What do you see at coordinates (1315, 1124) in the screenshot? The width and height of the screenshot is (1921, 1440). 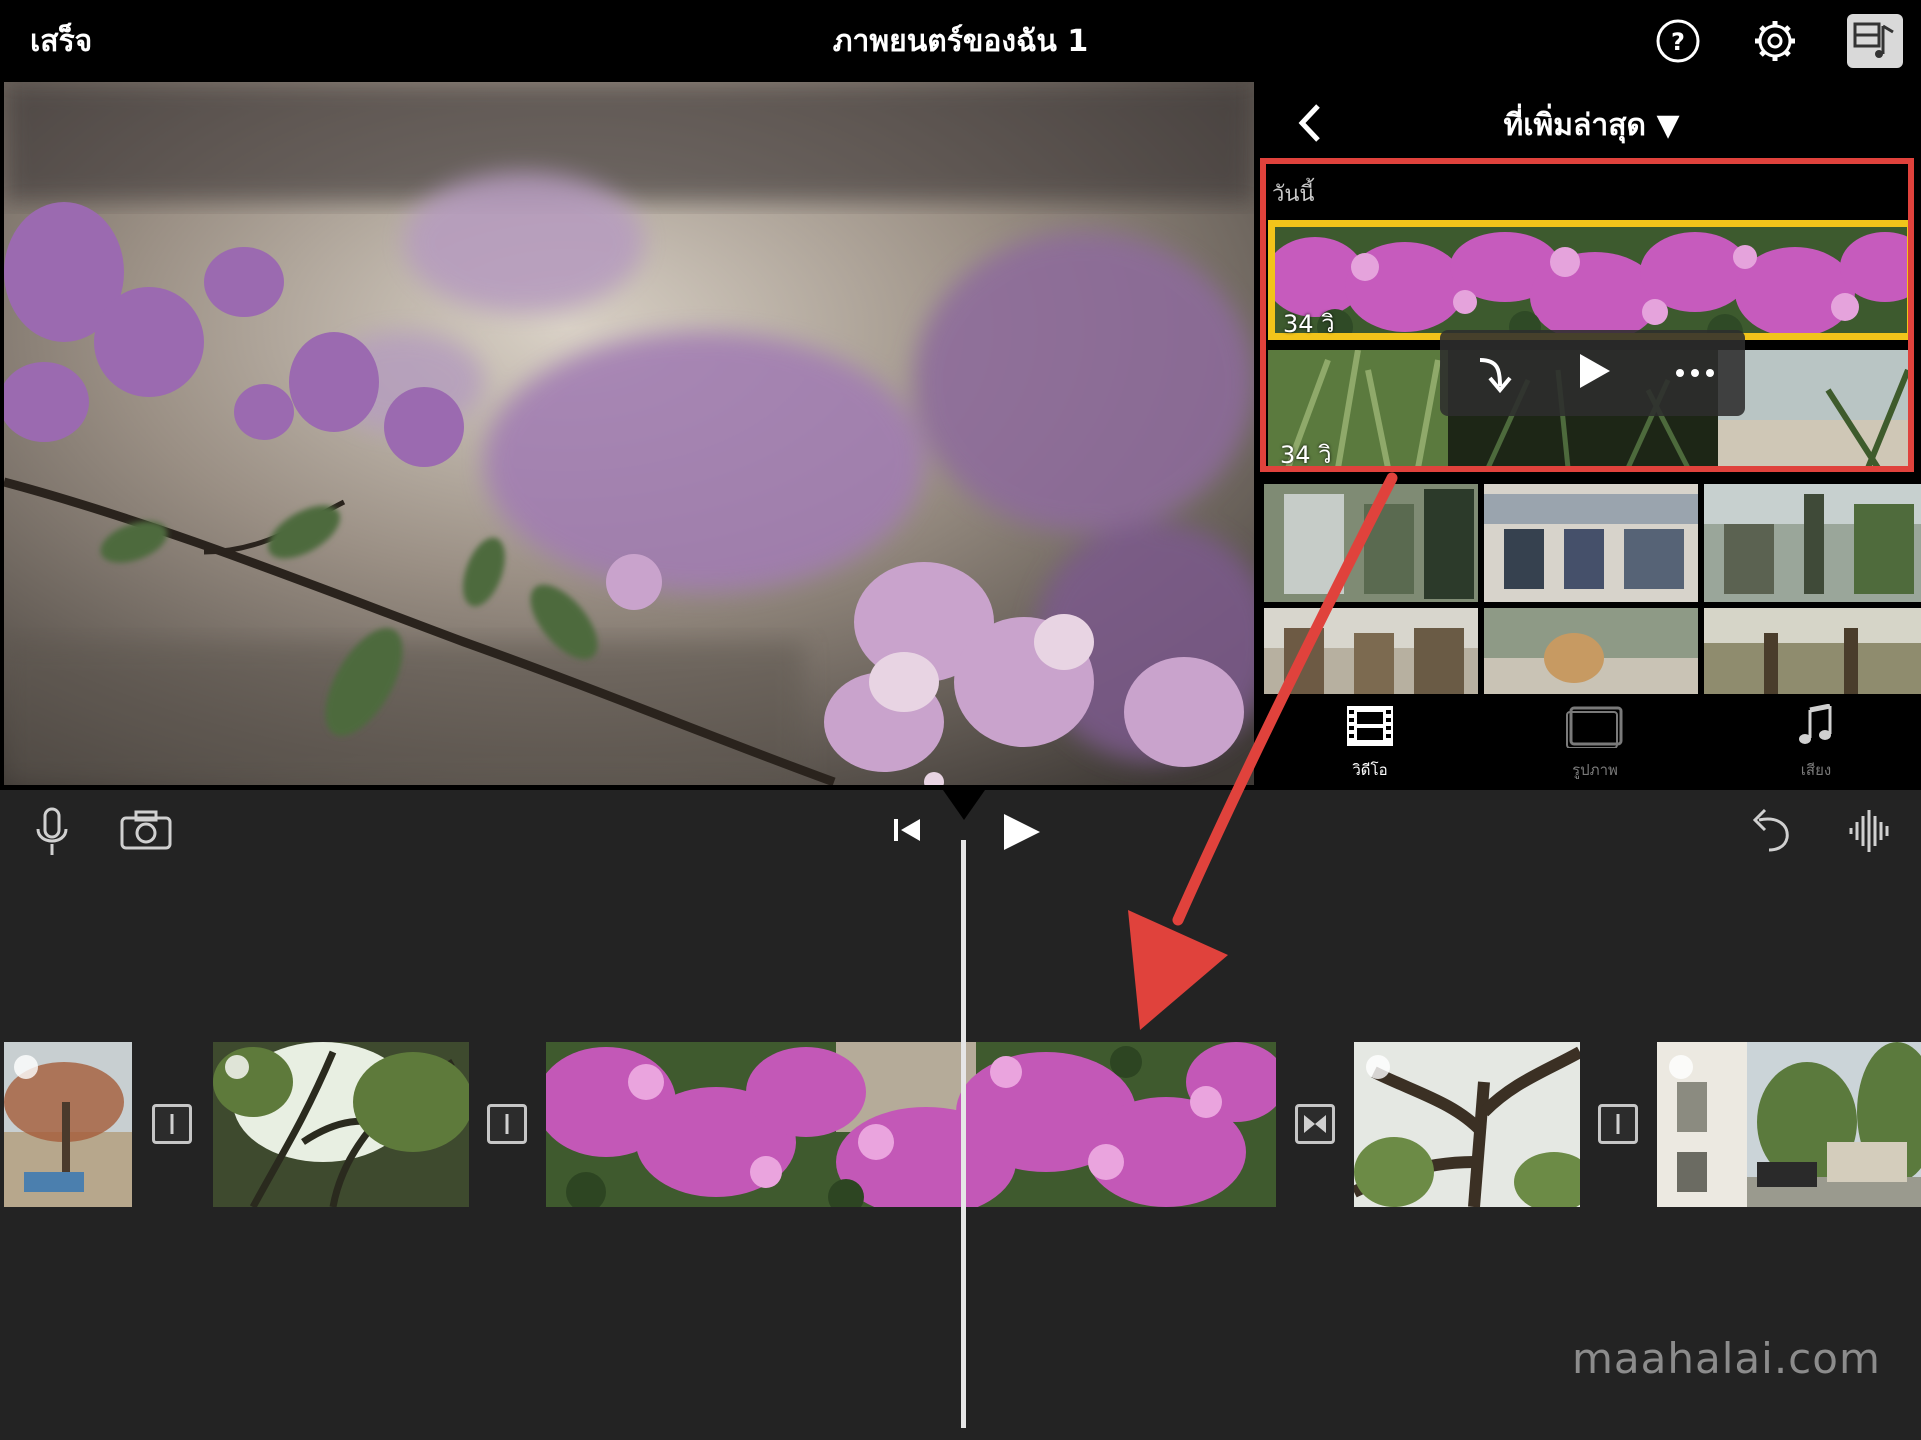 I see `transition-cross-dissolve-button` at bounding box center [1315, 1124].